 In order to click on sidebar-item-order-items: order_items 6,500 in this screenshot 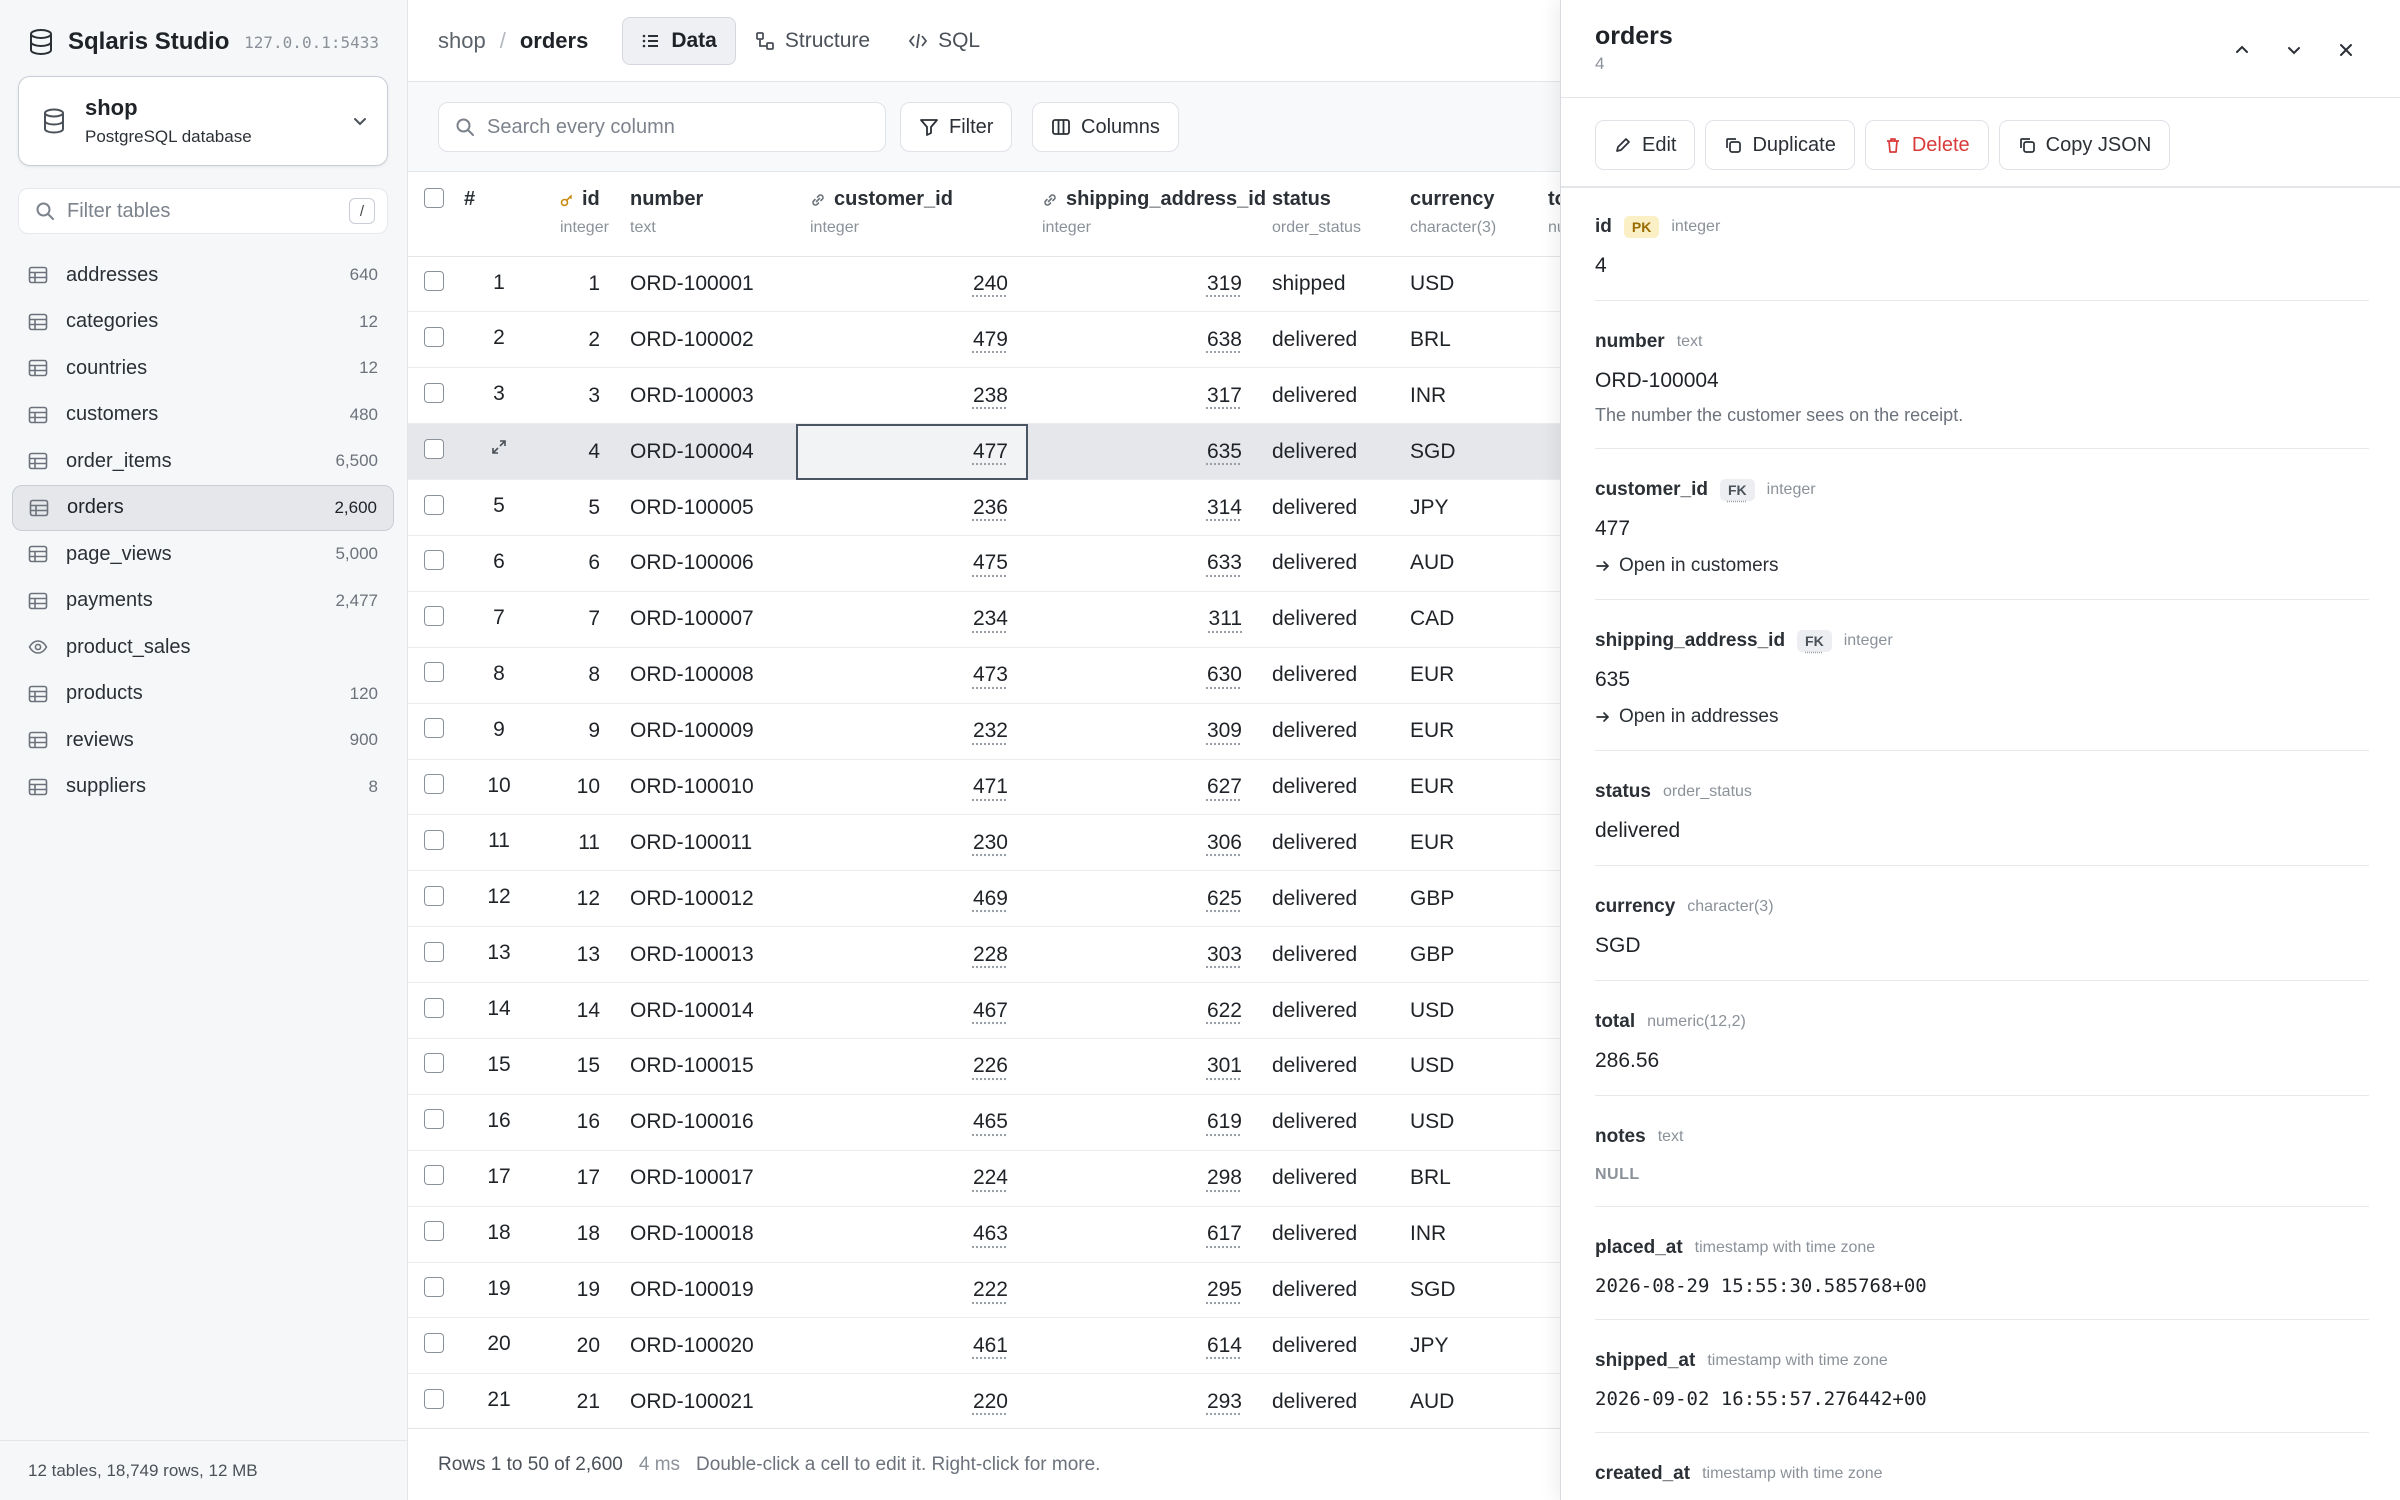, I will do `click(203, 461)`.